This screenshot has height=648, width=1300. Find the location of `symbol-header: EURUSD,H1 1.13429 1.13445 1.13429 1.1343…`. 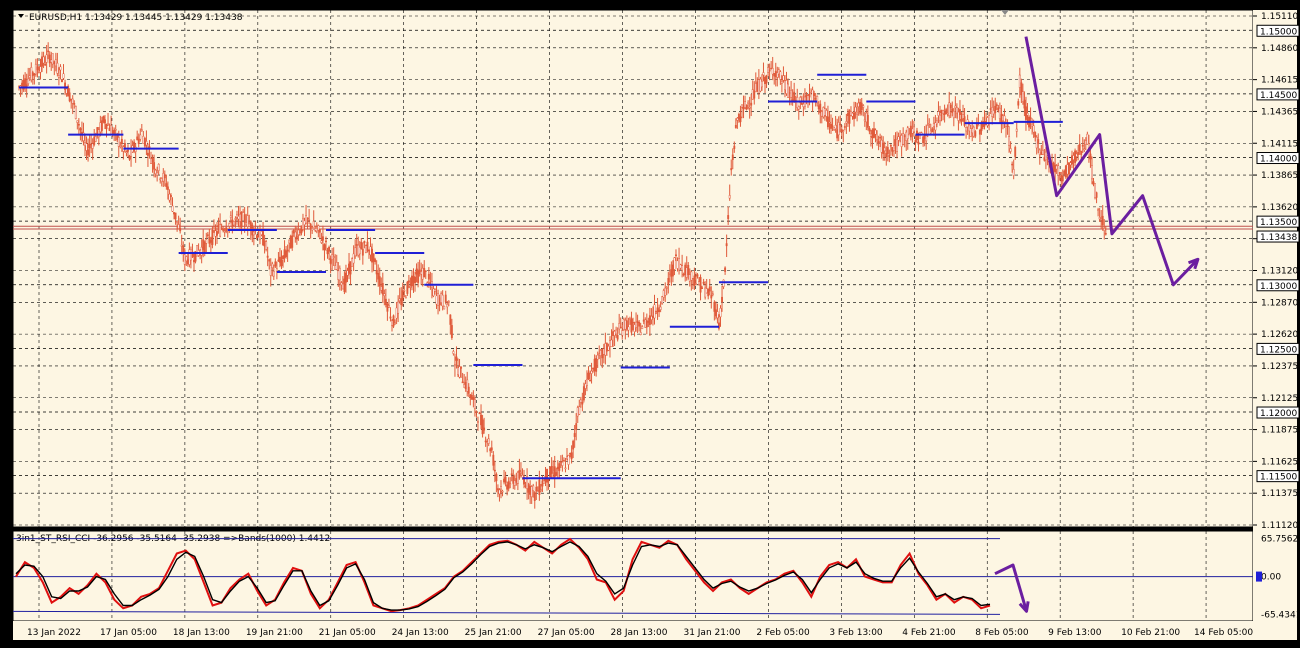

symbol-header: EURUSD,H1 1.13429 1.13445 1.13429 1.1343… is located at coordinates (136, 18).